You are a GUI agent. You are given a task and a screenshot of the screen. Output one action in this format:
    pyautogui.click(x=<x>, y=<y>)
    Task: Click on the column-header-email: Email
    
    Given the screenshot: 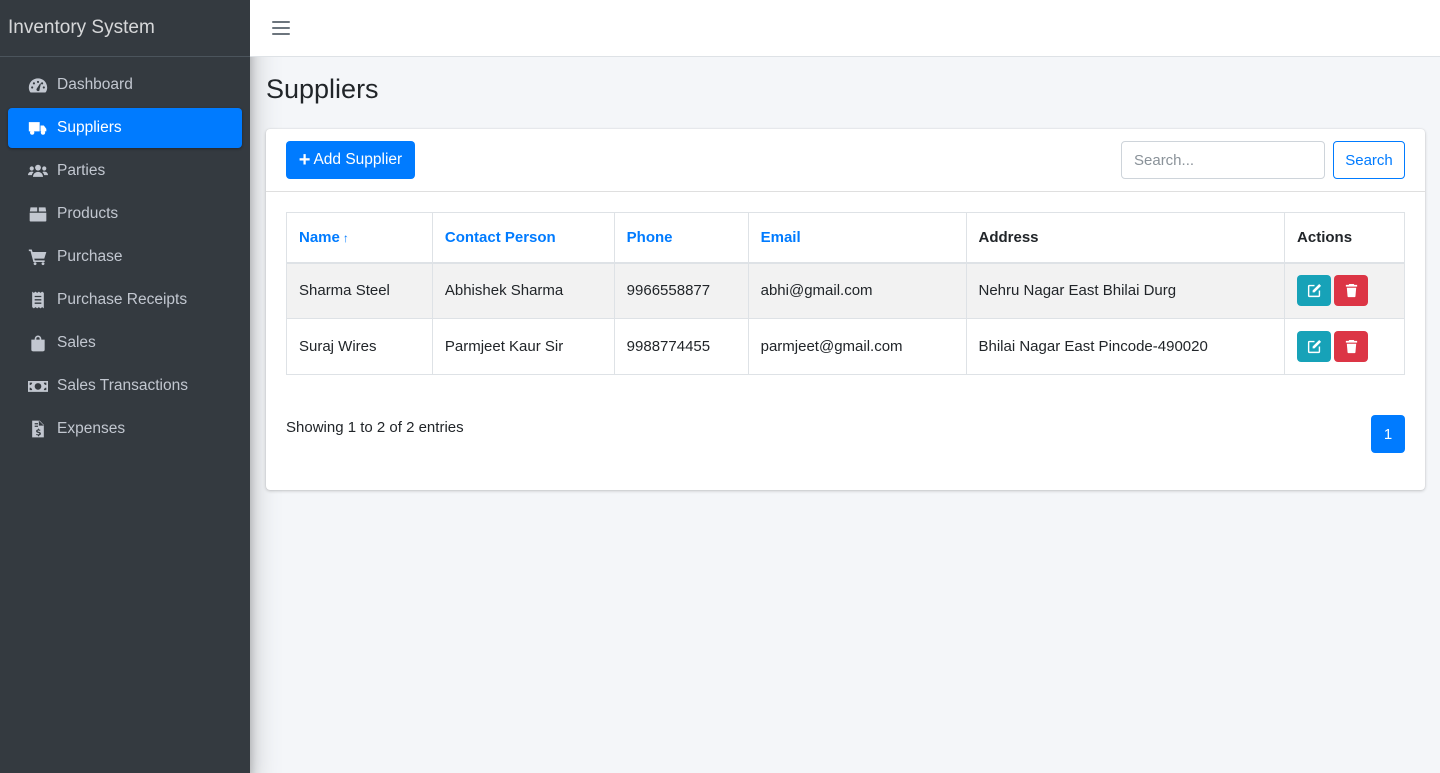 What is the action you would take?
    pyautogui.click(x=857, y=238)
    